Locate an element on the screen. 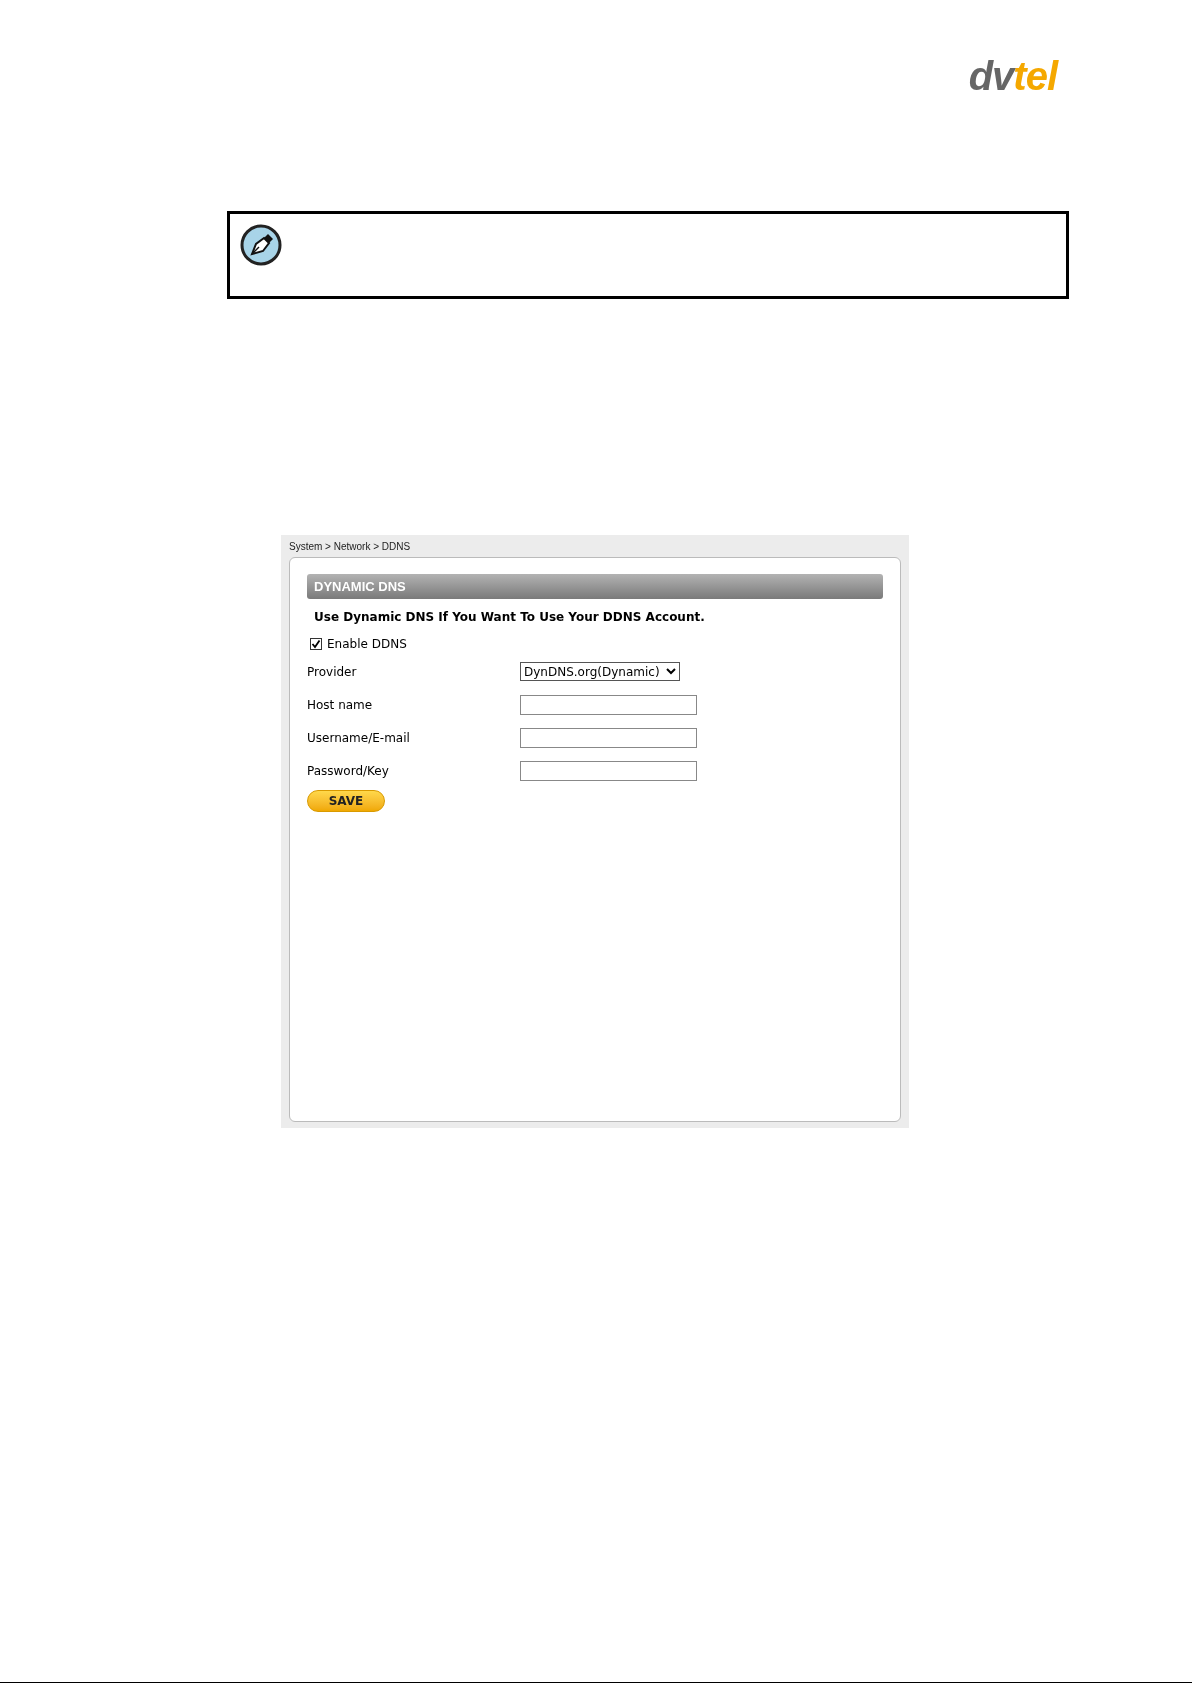  chevron-down-icon is located at coordinates (671, 671).